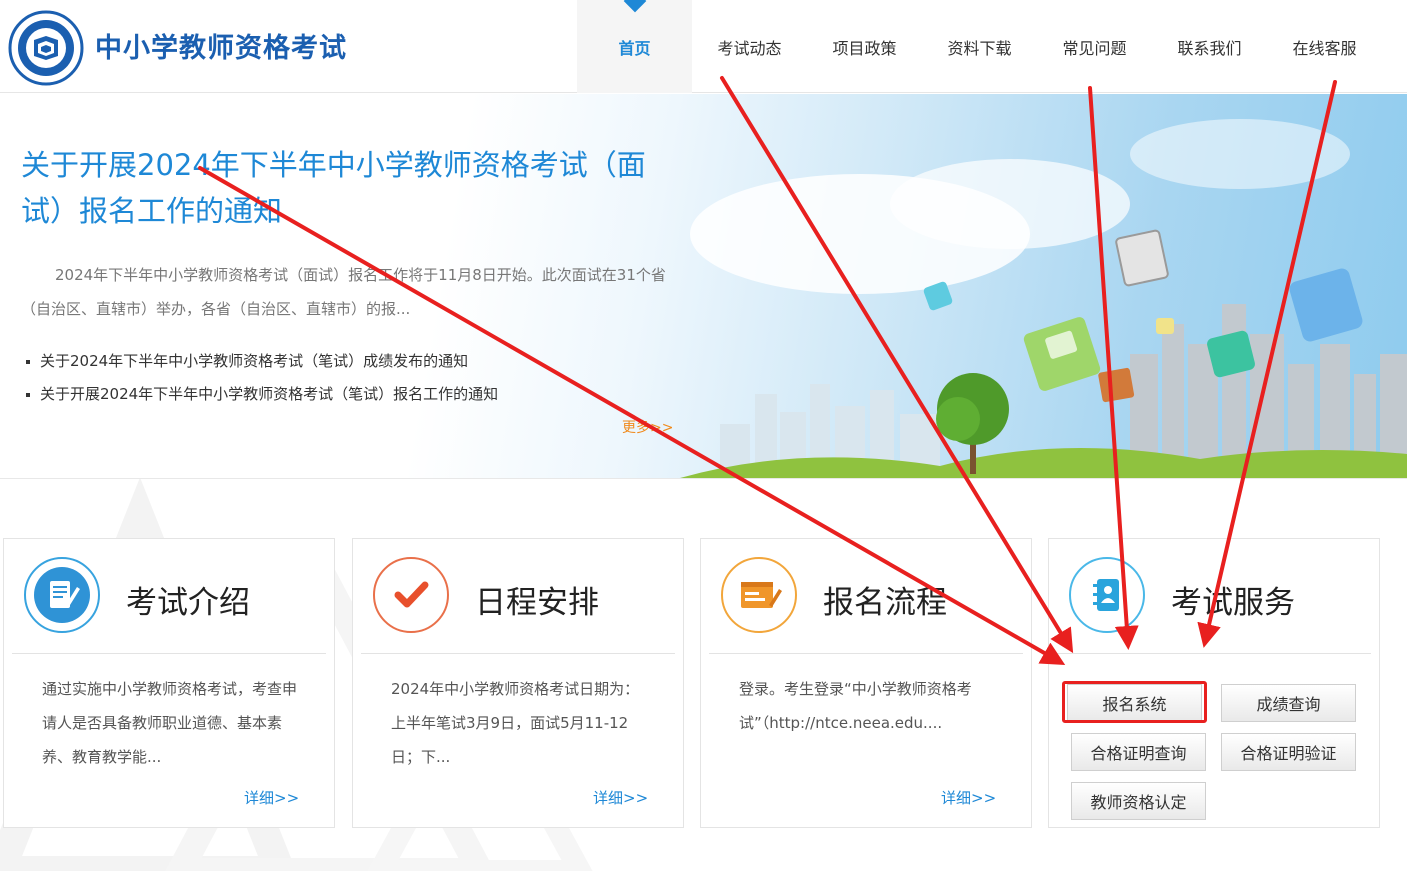  What do you see at coordinates (1324, 46) in the screenshot?
I see `nav-online-service: 在线客服` at bounding box center [1324, 46].